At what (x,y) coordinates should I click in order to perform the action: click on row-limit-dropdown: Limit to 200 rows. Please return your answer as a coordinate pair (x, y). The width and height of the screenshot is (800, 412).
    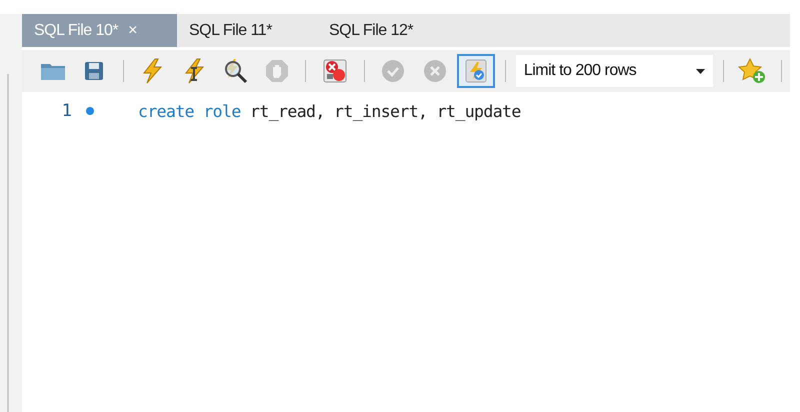
    Looking at the image, I should click on (614, 71).